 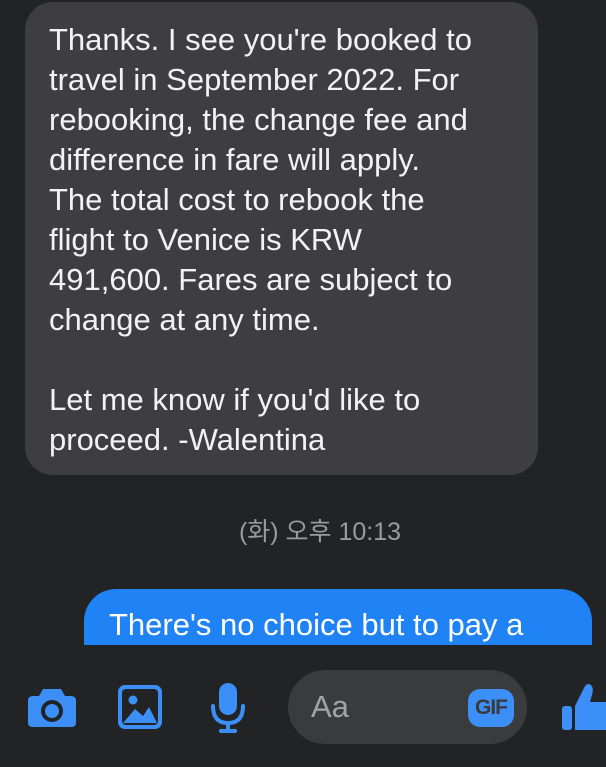 What do you see at coordinates (235, 159) in the screenshot?
I see `message-line: difference in fare will apply.` at bounding box center [235, 159].